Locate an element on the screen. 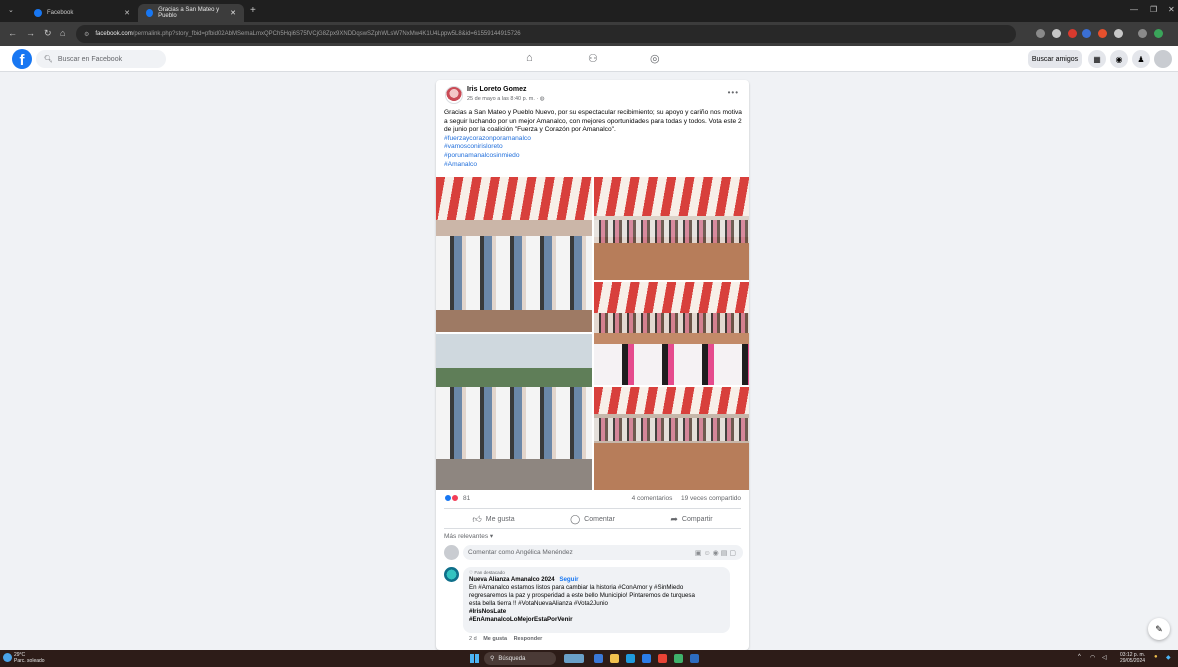  thumbs-up-icon: 👍︎ is located at coordinates (477, 518).